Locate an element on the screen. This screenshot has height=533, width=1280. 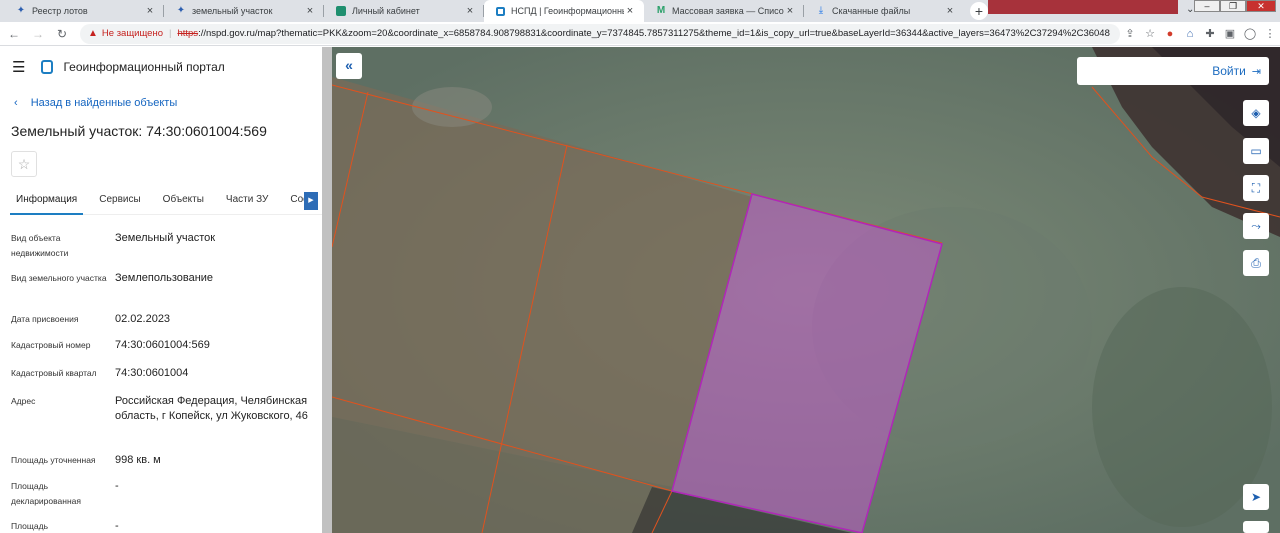
property-row: Вид земельного участка Землепользование is located at coordinates (161, 278).